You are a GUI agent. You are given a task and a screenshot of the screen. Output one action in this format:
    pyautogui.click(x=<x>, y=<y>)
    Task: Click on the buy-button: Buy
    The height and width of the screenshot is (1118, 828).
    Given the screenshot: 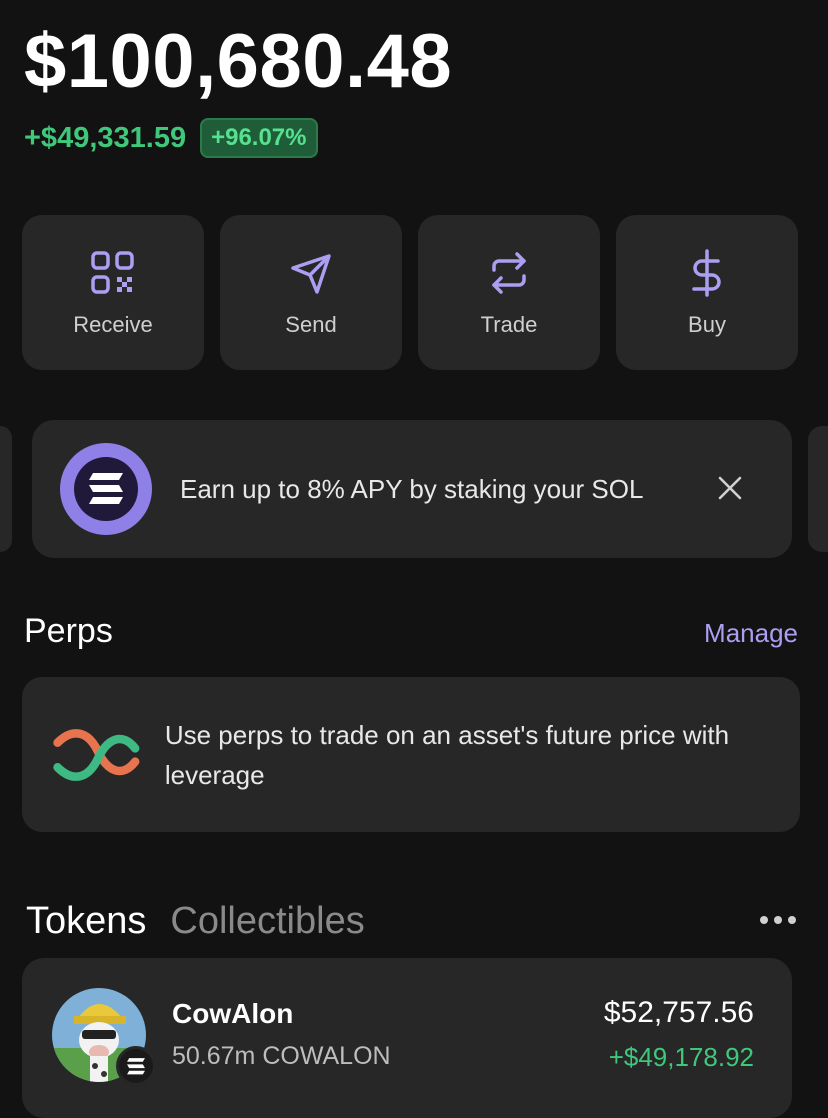 What is the action you would take?
    pyautogui.click(x=707, y=292)
    